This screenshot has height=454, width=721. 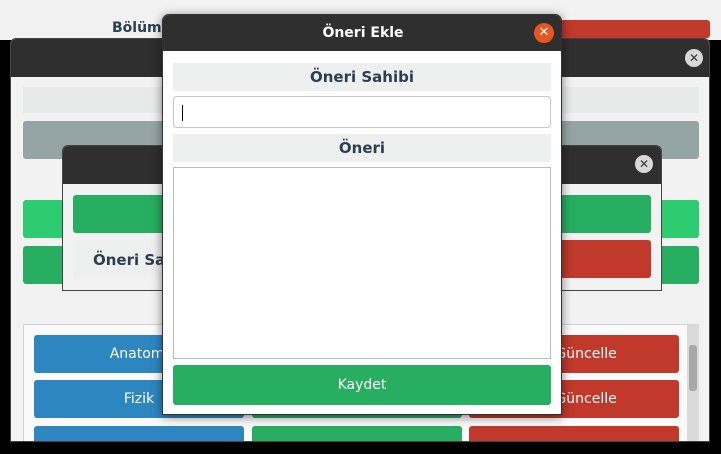 What do you see at coordinates (137, 28) in the screenshot?
I see `bolum-label: Bölüm` at bounding box center [137, 28].